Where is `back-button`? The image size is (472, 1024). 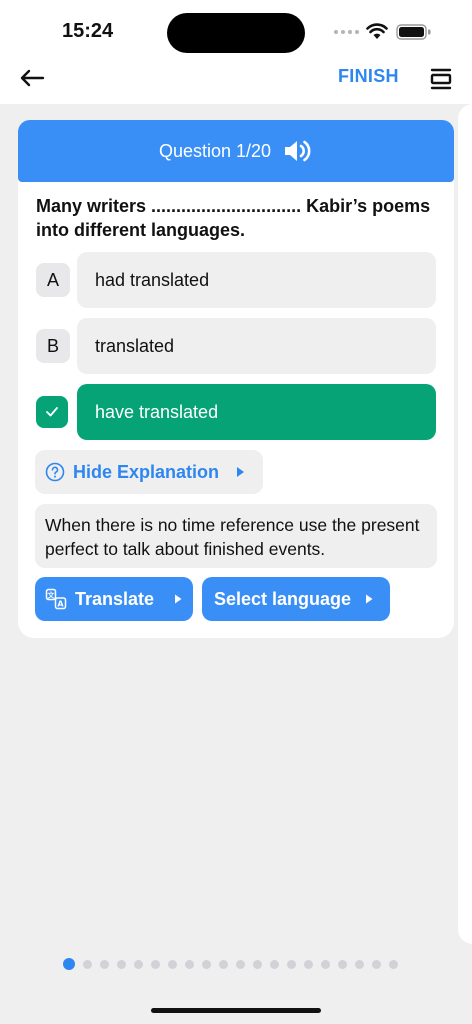 back-button is located at coordinates (32, 78).